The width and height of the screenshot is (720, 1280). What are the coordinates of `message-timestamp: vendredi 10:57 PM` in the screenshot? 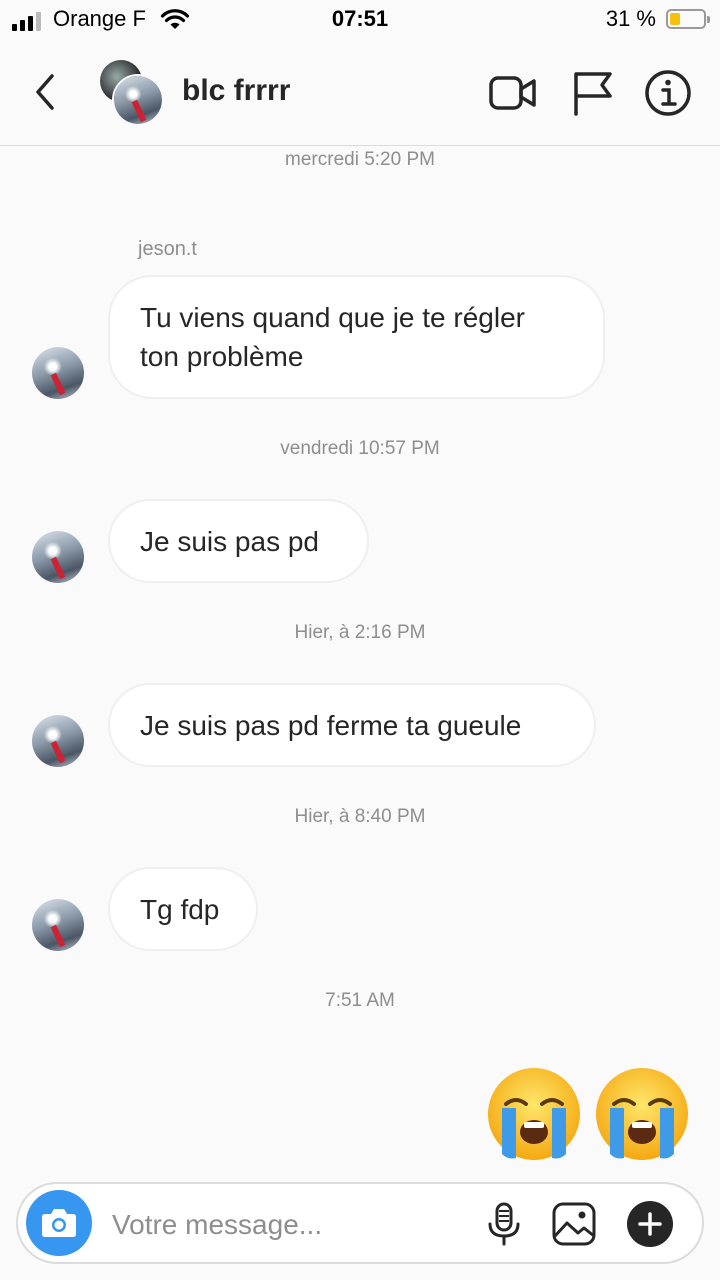 It's located at (360, 448).